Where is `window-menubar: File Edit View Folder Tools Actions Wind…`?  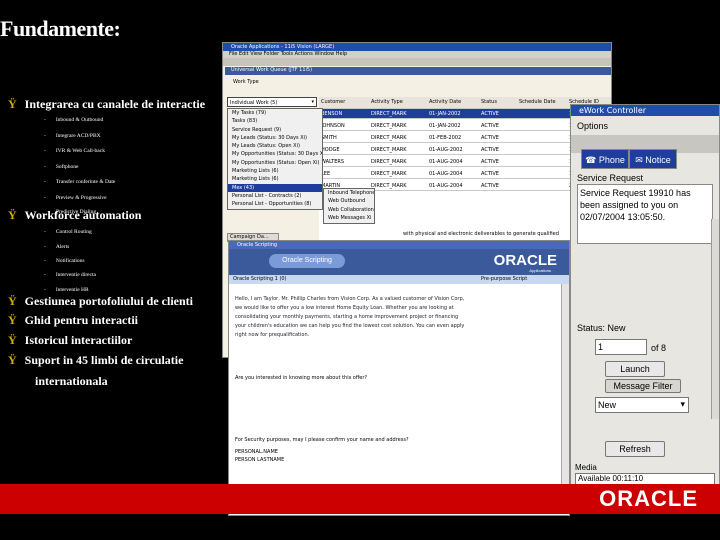 window-menubar: File Edit View Folder Tools Actions Wind… is located at coordinates (417, 54).